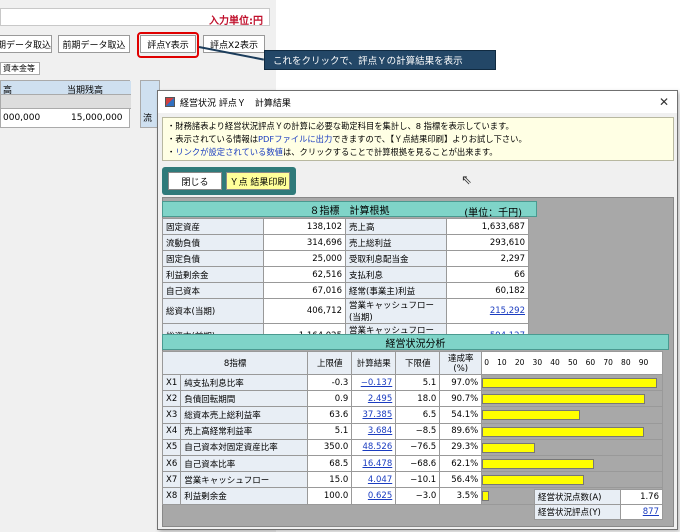  Describe the element at coordinates (377, 415) in the screenshot. I see `result-link: 37.385` at that location.